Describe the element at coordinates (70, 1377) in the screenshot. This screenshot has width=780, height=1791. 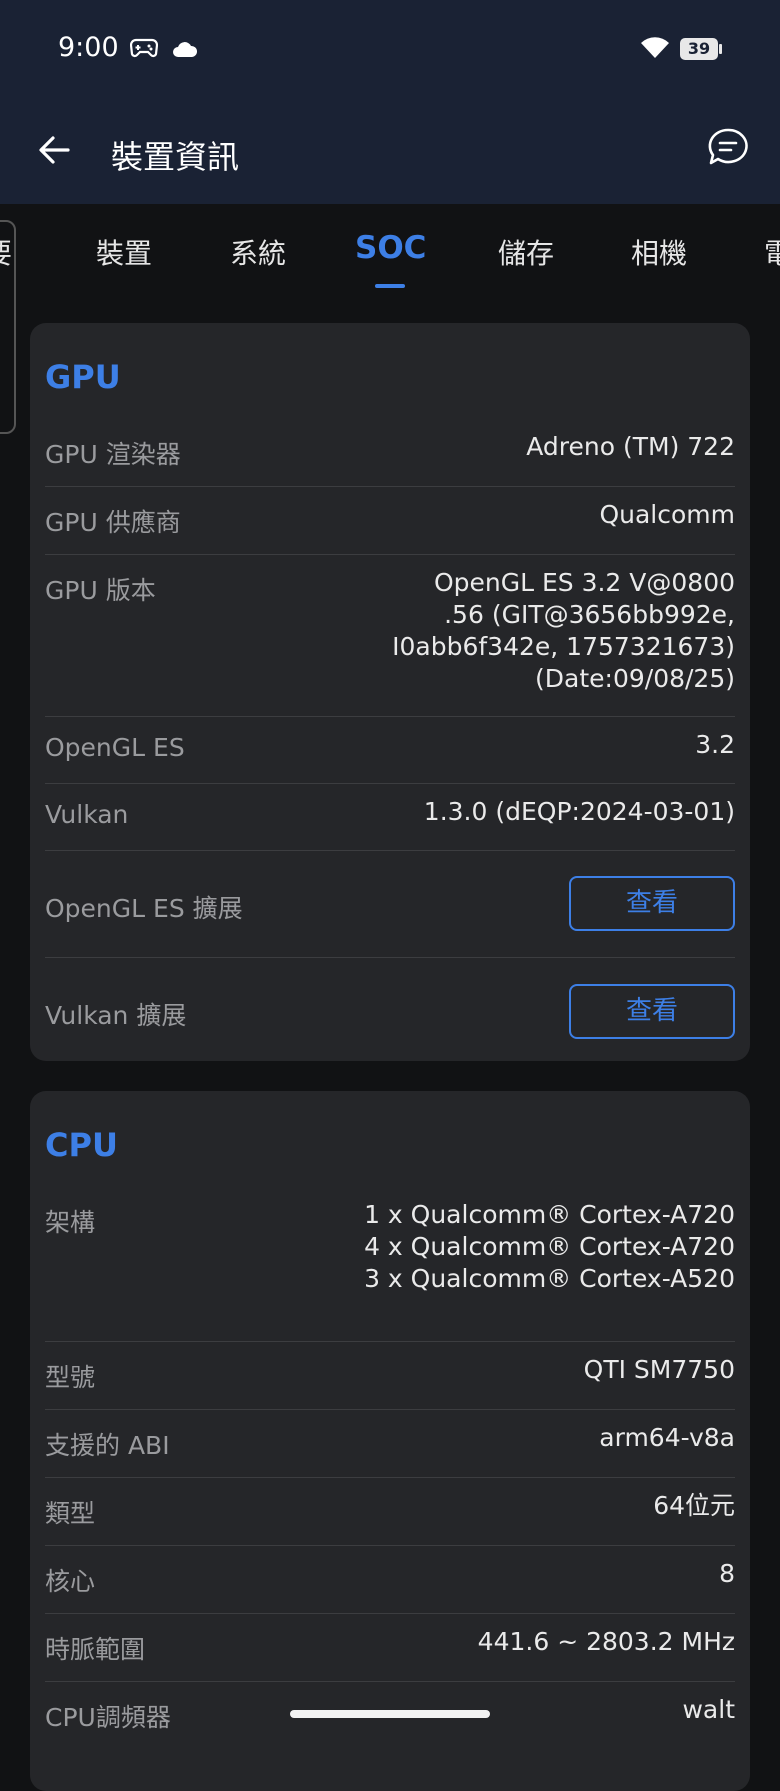
I see `row-label: 型號` at that location.